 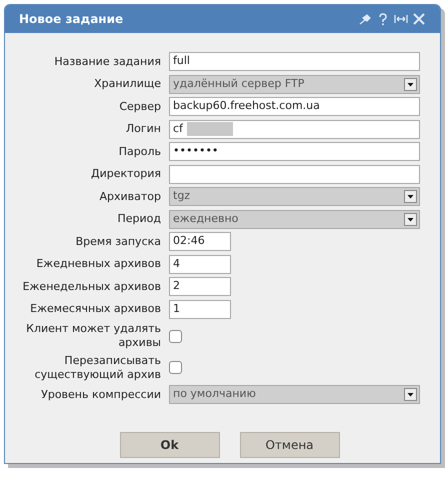 I want to click on field-label: Ежемесячных архивов, so click(x=95, y=309).